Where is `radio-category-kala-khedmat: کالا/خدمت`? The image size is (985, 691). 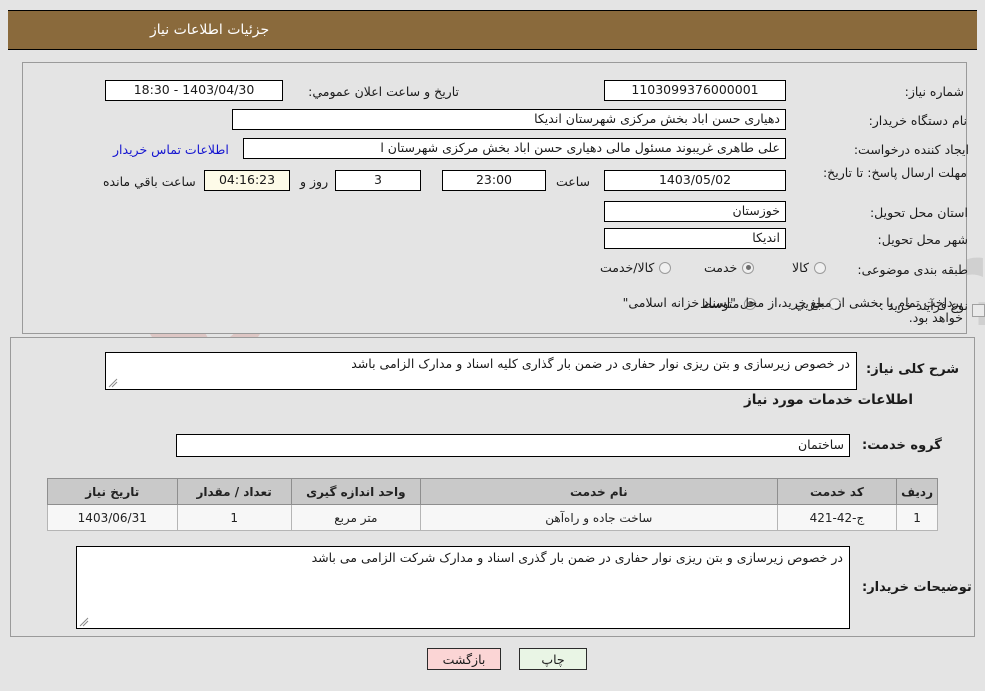 radio-category-kala-khedmat: کالا/خدمت is located at coordinates (636, 267).